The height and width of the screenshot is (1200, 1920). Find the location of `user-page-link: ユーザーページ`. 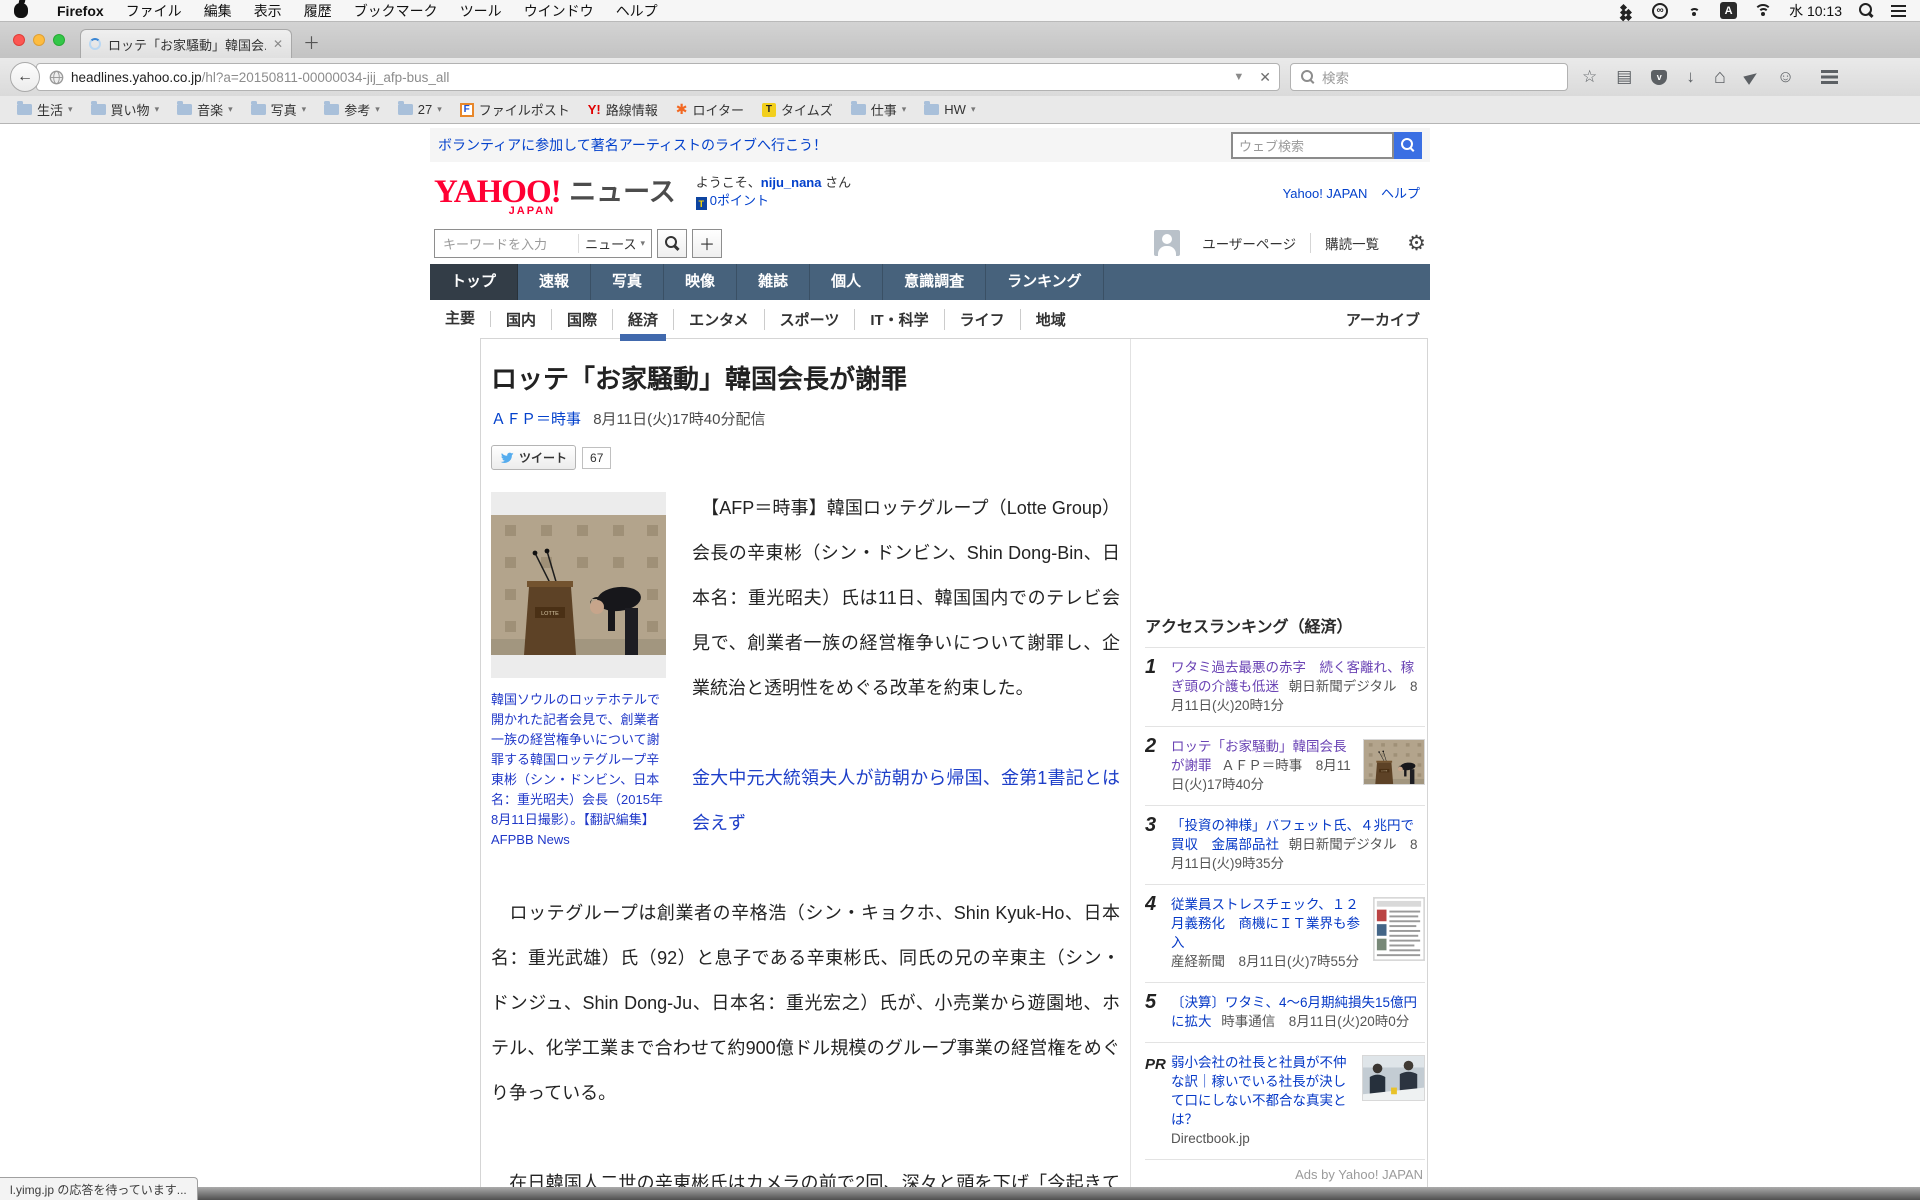

user-page-link: ユーザーページ is located at coordinates (1249, 243).